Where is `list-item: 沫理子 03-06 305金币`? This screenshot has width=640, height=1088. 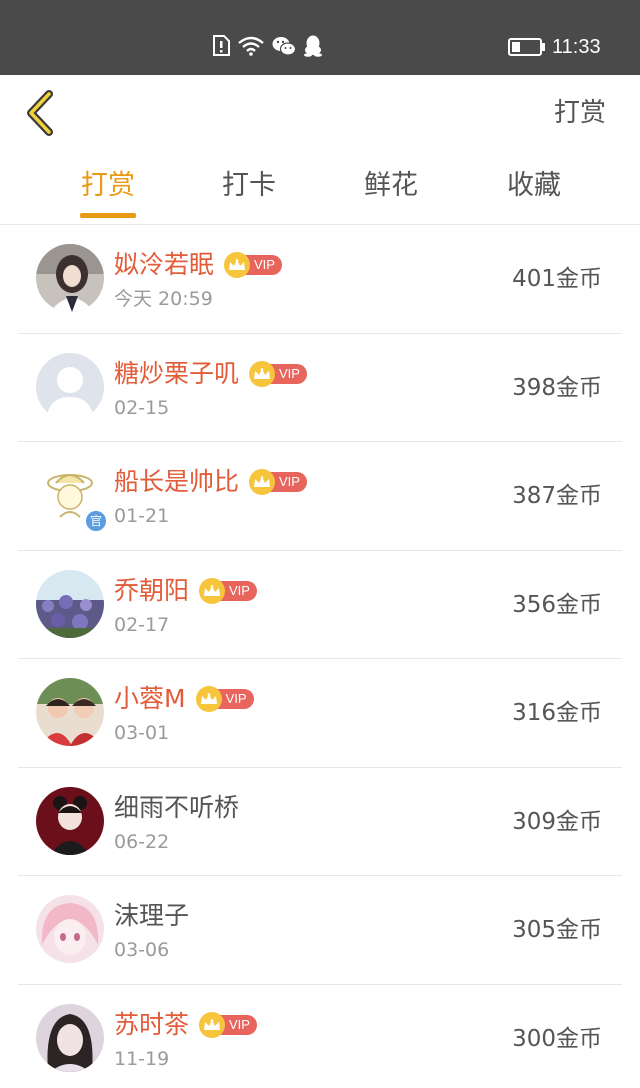 list-item: 沫理子 03-06 305金币 is located at coordinates (320, 930).